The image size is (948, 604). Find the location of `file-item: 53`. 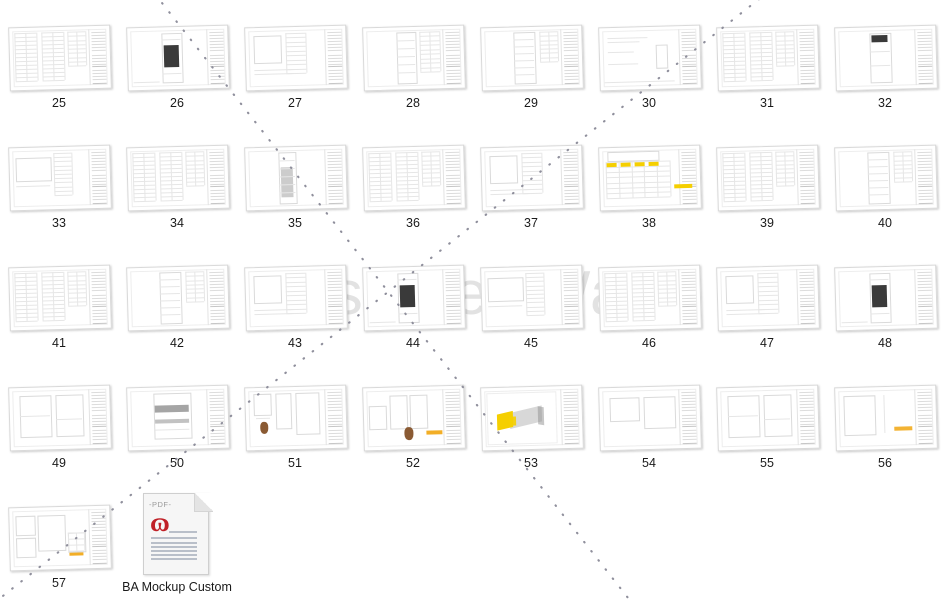

file-item: 53 is located at coordinates (531, 424).